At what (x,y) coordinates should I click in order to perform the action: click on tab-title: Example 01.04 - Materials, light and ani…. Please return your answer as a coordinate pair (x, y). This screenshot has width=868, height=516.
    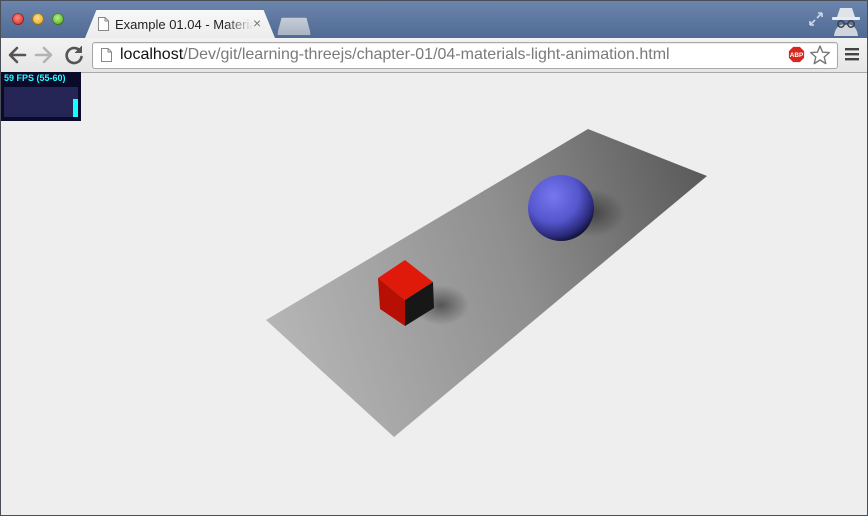
    Looking at the image, I should click on (184, 24).